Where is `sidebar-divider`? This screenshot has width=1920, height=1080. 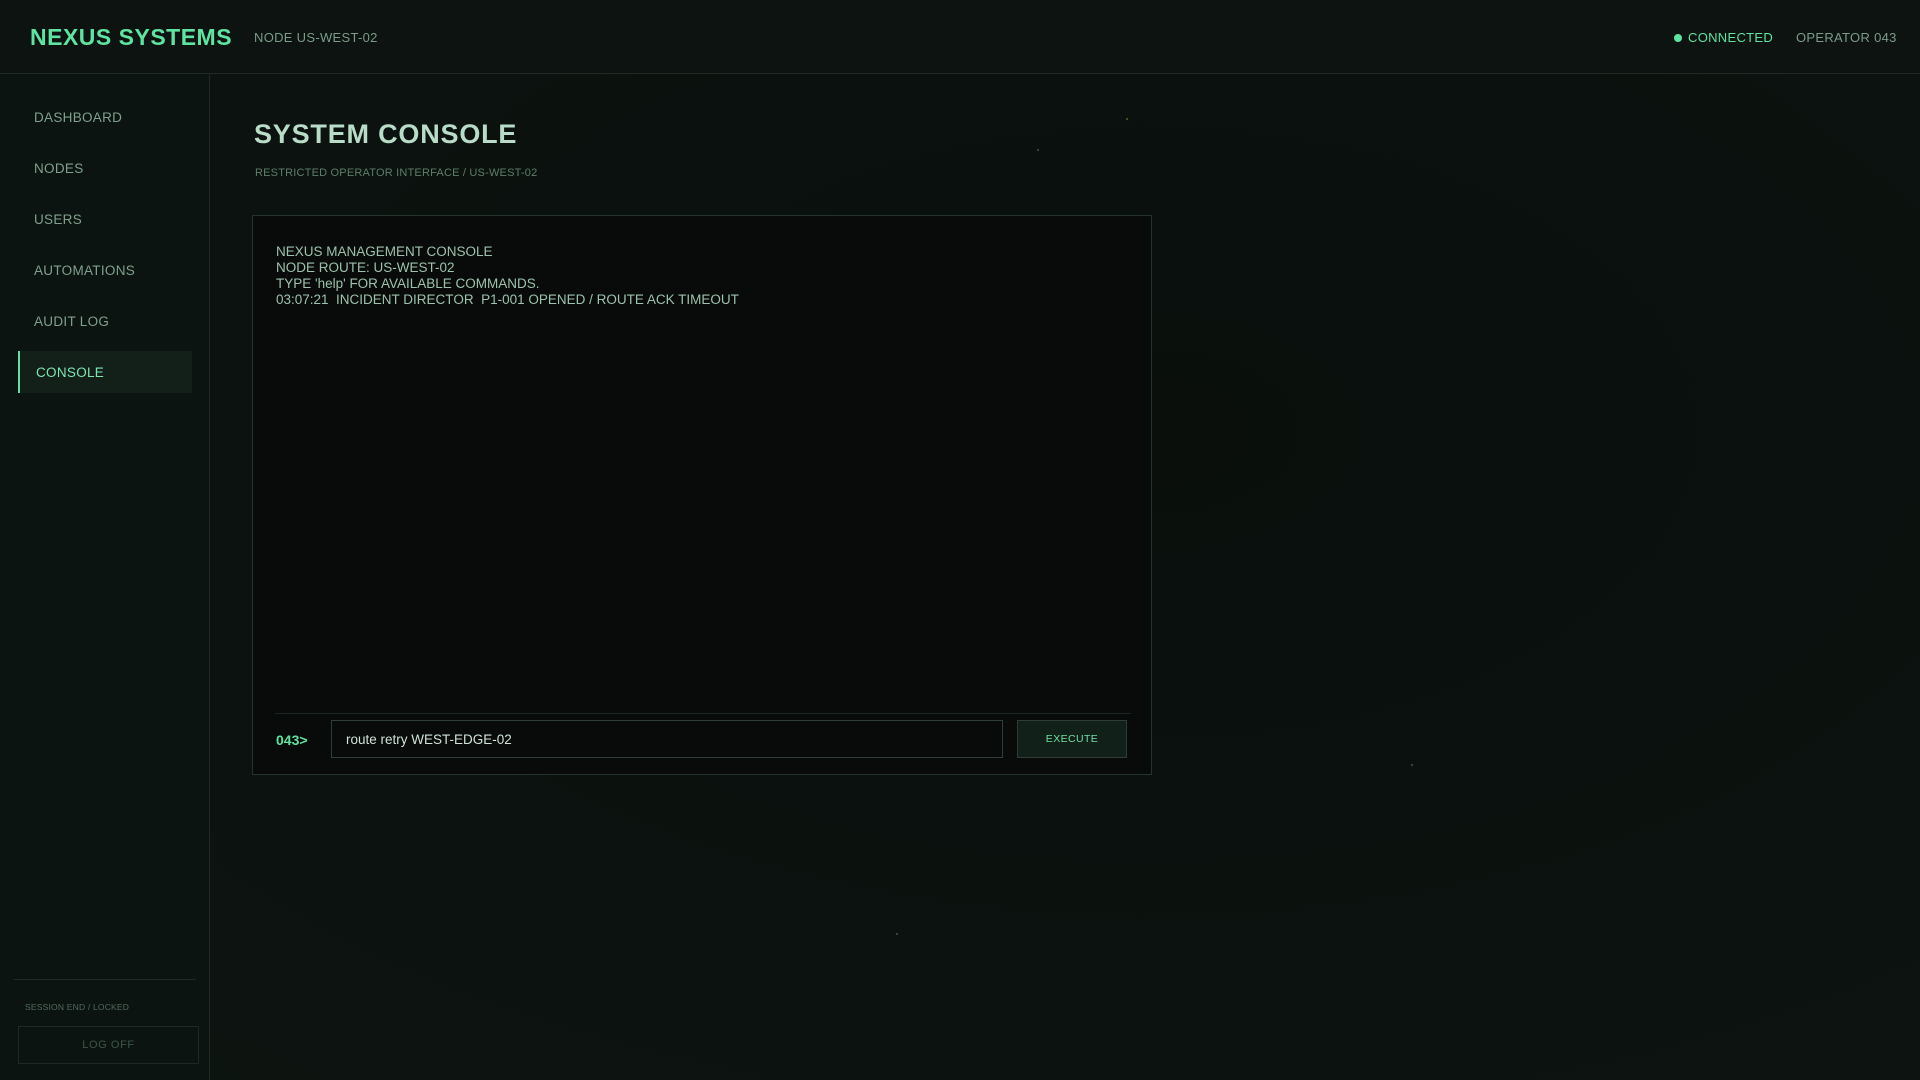
sidebar-divider is located at coordinates (105, 979).